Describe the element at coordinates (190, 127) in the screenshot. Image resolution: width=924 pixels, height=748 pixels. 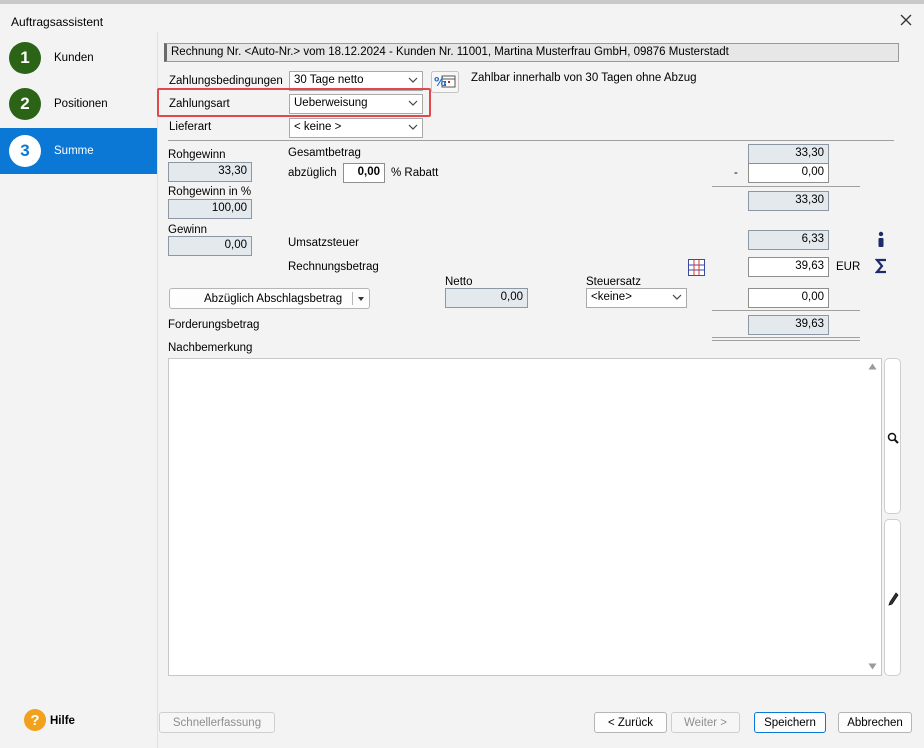
I see `lieferart-label: Lieferart` at that location.